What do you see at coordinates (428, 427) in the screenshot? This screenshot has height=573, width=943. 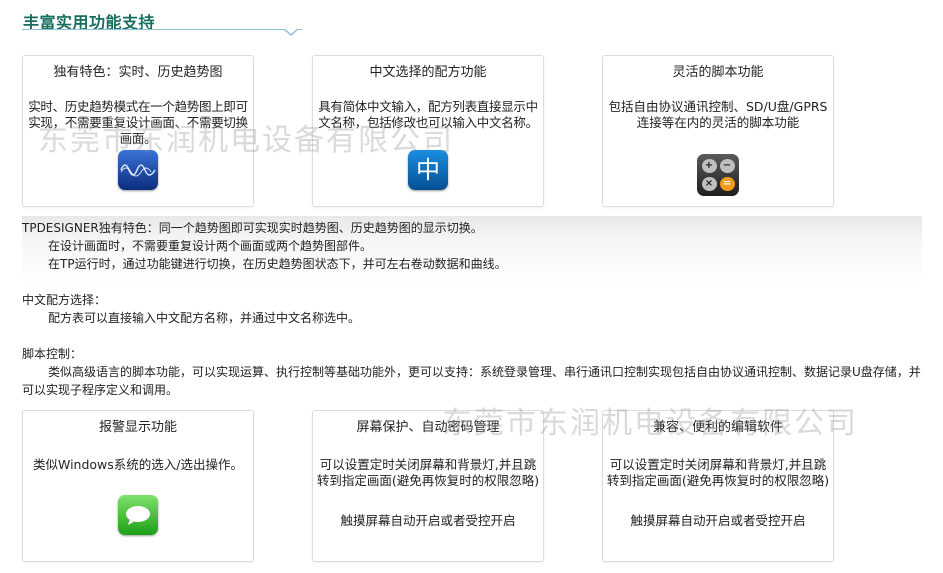 I see `card-title: 屏幕保护、自动密码管理` at bounding box center [428, 427].